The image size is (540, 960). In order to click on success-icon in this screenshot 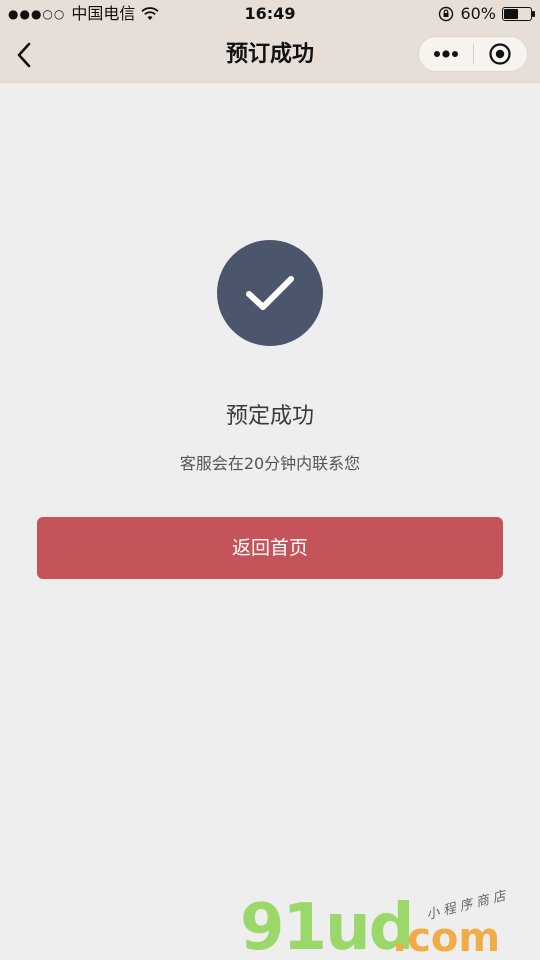, I will do `click(270, 293)`.